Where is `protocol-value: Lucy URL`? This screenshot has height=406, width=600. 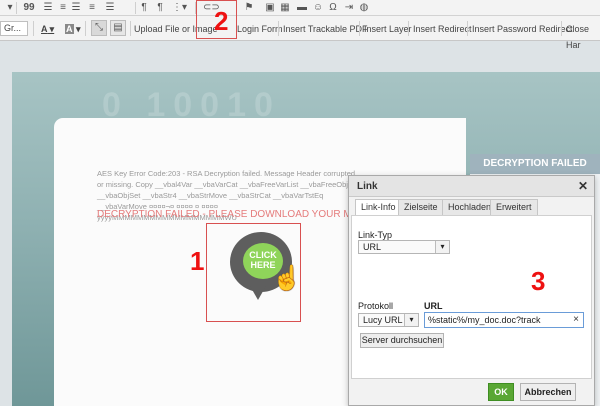 protocol-value: Lucy URL is located at coordinates (383, 320).